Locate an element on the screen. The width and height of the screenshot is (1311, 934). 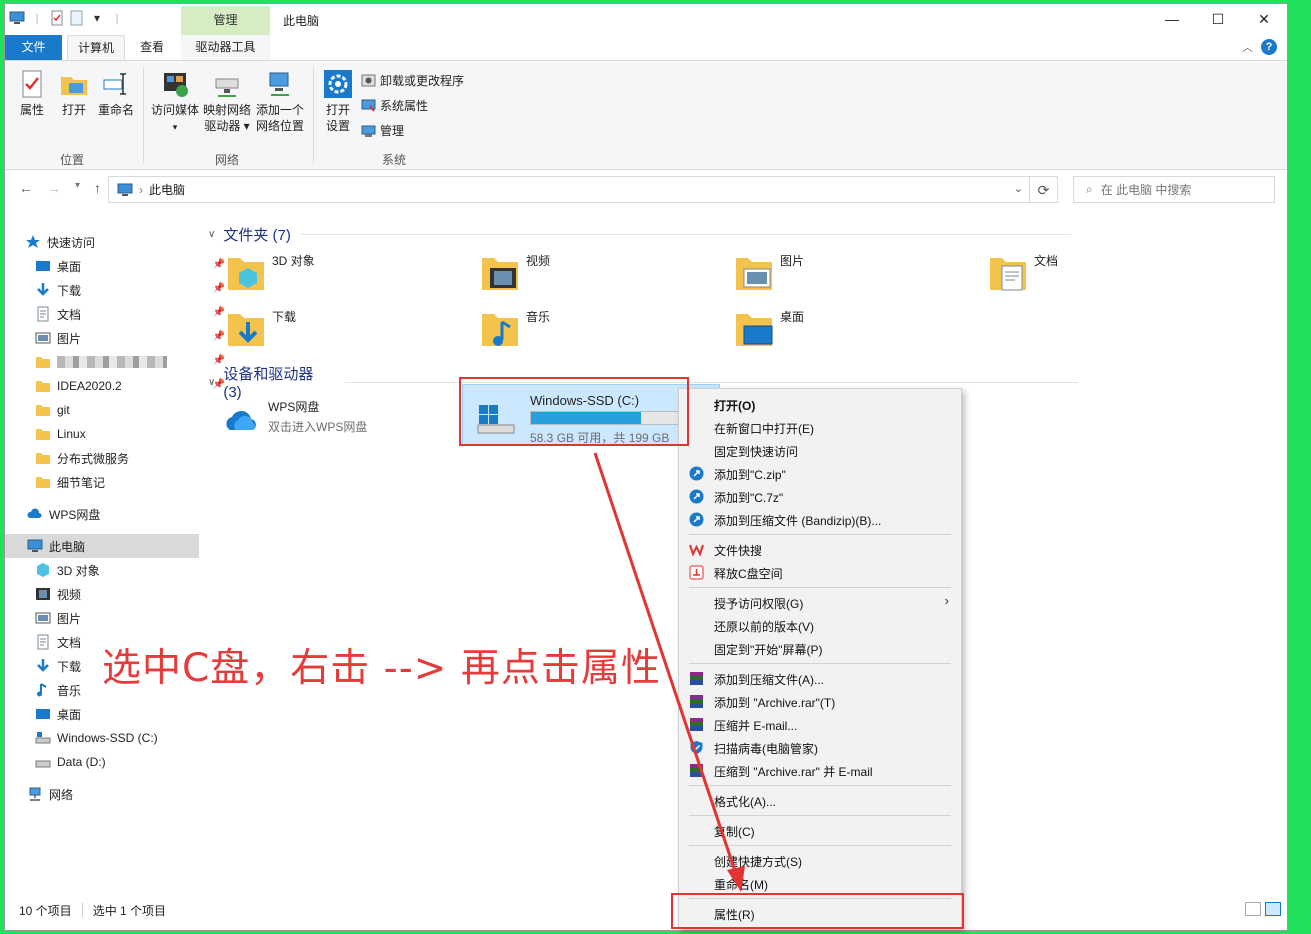
properties-ribbon-button: 属性 is located at coordinates (32, 93).